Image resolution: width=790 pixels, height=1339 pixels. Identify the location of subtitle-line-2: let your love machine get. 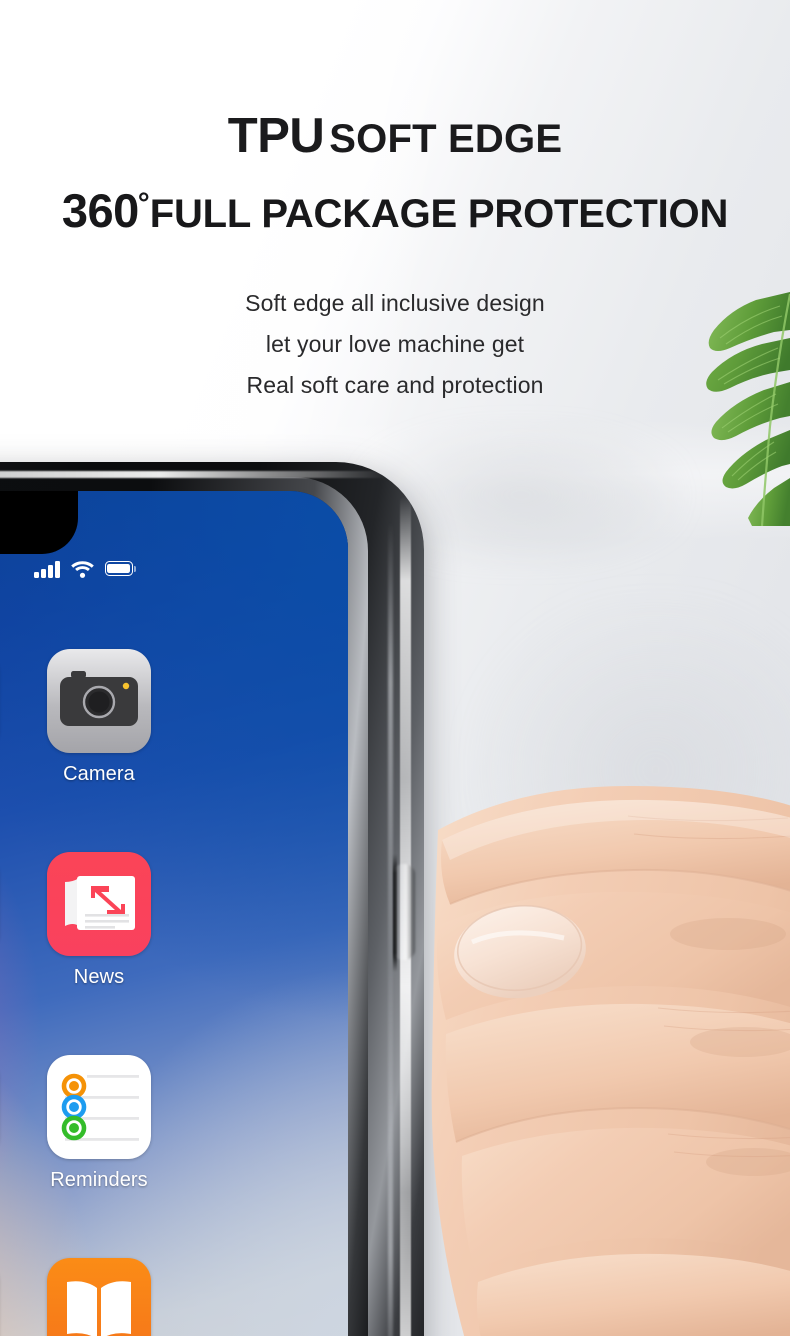
(395, 344).